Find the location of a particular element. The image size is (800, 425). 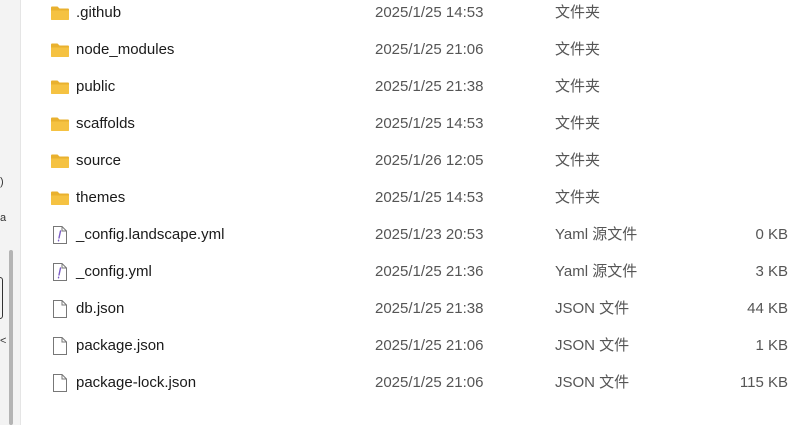

file-row: db.json 2025/1/25 21:38 JSON 文件 44 KB is located at coordinates (410, 308).